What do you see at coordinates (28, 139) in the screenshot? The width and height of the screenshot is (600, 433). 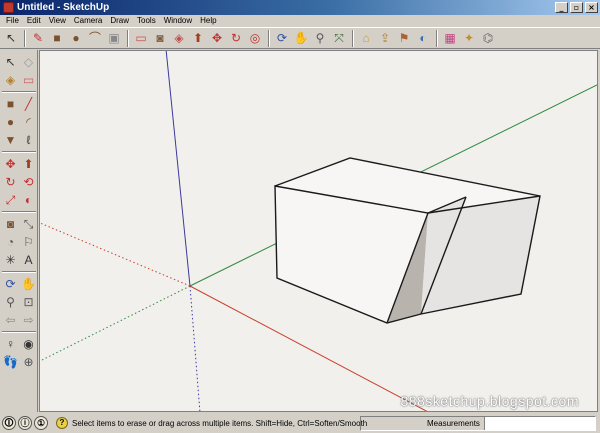 I see `freehand-tool-icon: ℓ` at bounding box center [28, 139].